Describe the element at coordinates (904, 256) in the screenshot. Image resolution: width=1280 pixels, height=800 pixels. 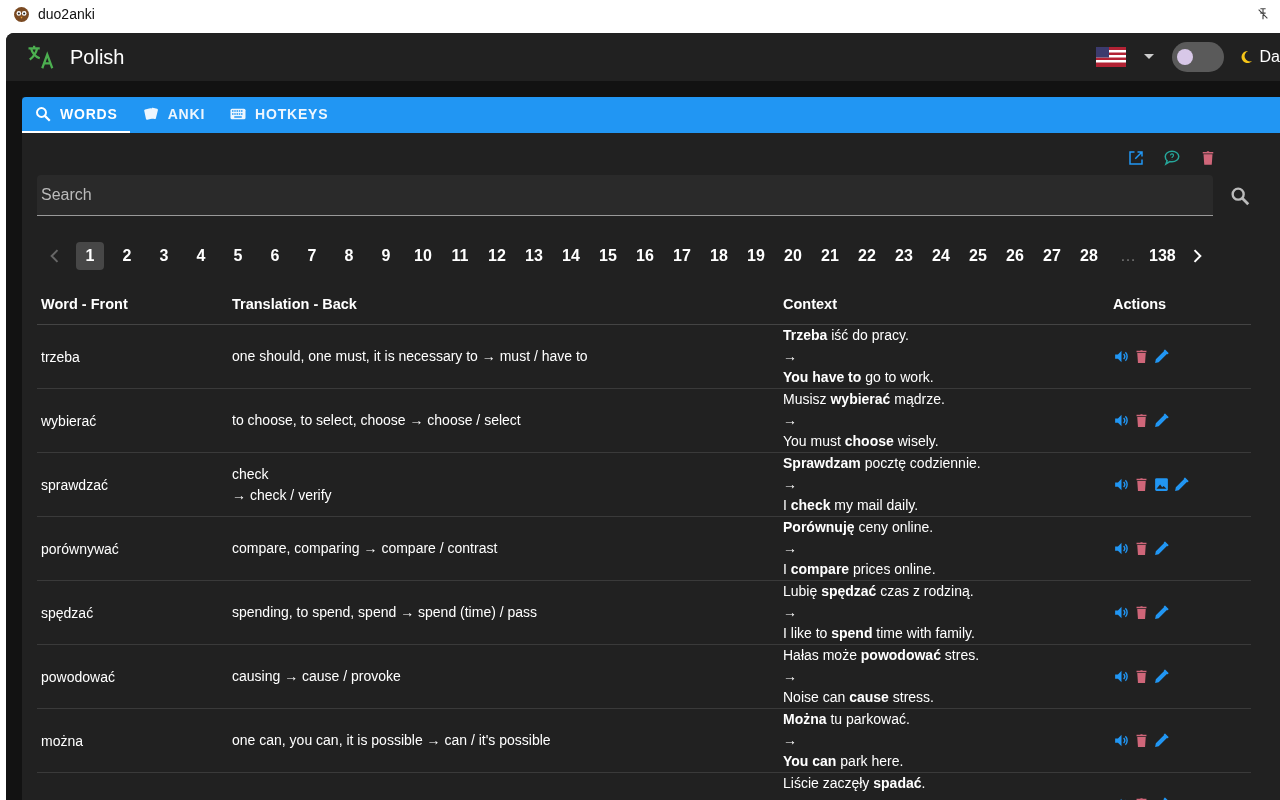
I see `page-button: 23` at that location.